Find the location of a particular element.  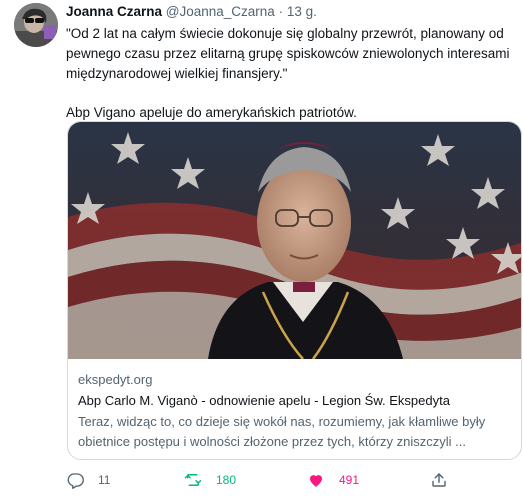

display-name: Joanna Czarna is located at coordinates (114, 11).